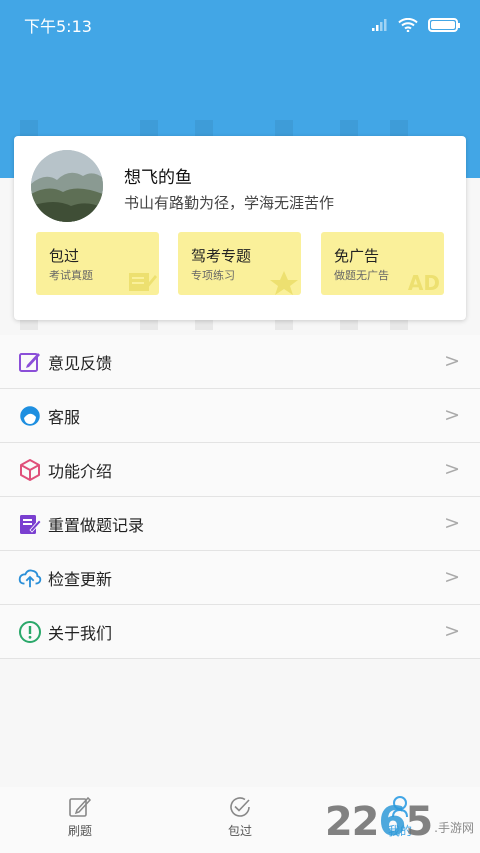 The width and height of the screenshot is (480, 853). What do you see at coordinates (408, 25) in the screenshot?
I see `wifi-icon` at bounding box center [408, 25].